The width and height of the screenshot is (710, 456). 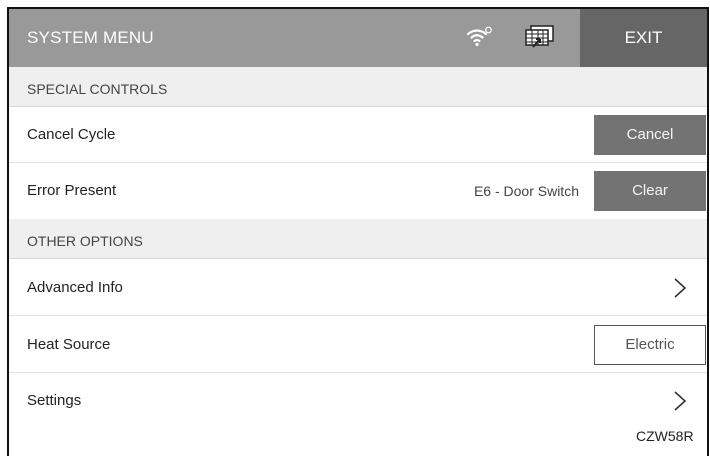 What do you see at coordinates (650, 191) in the screenshot?
I see `clear-button: Clear` at bounding box center [650, 191].